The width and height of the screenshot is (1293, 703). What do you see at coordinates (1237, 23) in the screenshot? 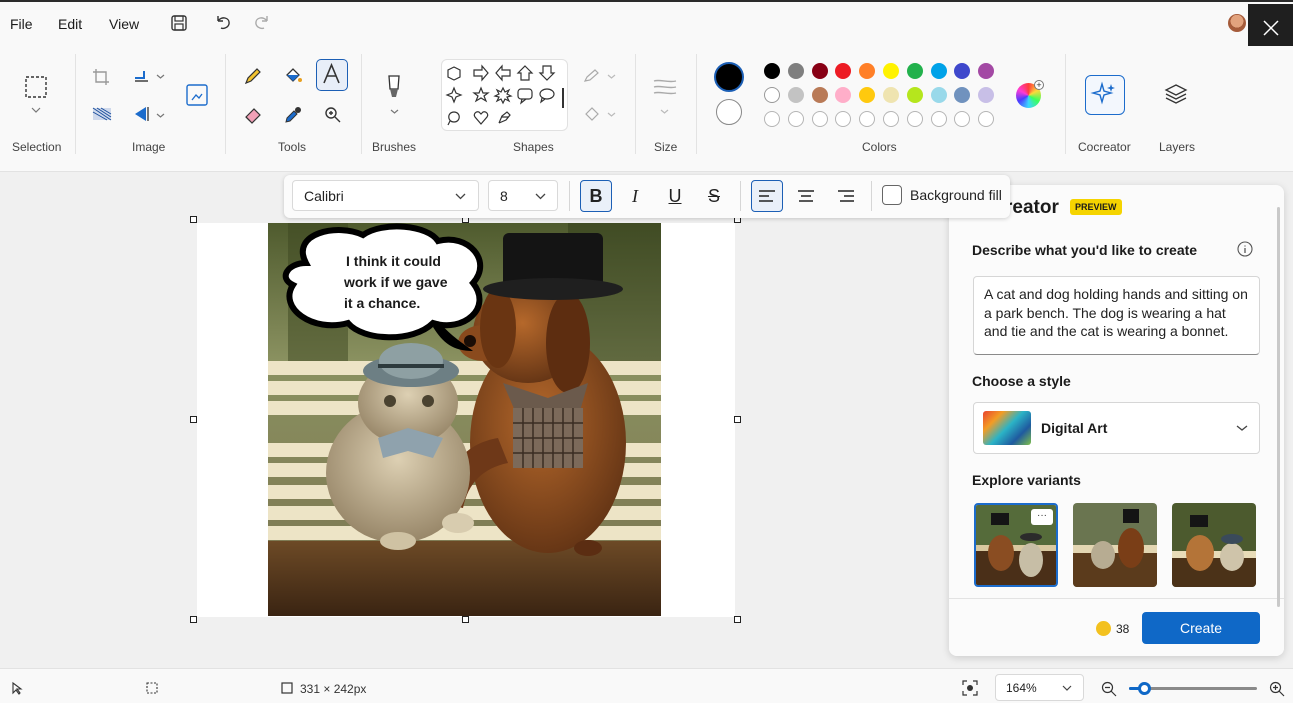
I see `user-avatar` at bounding box center [1237, 23].